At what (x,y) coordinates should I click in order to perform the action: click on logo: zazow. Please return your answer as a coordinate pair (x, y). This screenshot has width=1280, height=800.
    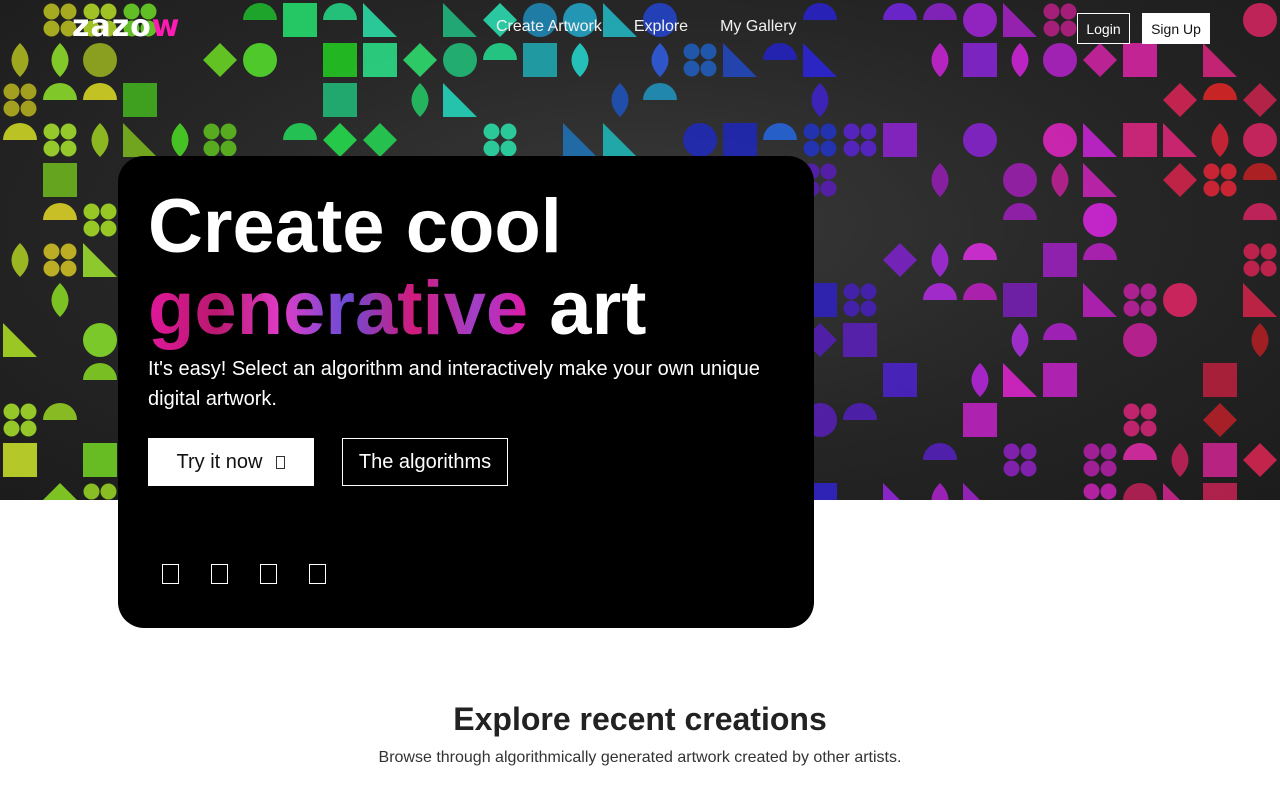
    Looking at the image, I should click on (126, 27).